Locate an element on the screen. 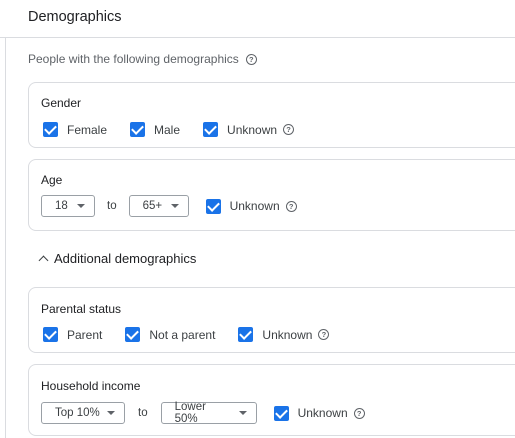 The width and height of the screenshot is (515, 438). additional-demographics-toggle: Additional demographics is located at coordinates (117, 258).